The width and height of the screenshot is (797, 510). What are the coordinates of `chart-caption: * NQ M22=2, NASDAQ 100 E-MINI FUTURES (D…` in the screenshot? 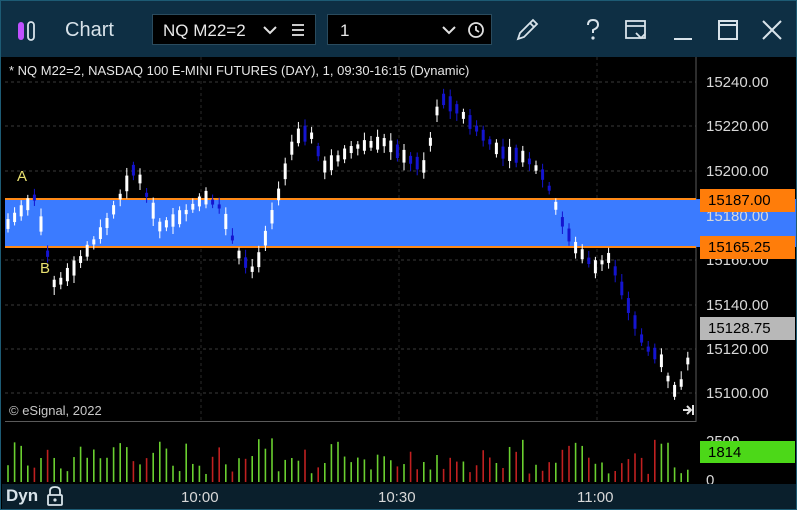 It's located at (239, 70).